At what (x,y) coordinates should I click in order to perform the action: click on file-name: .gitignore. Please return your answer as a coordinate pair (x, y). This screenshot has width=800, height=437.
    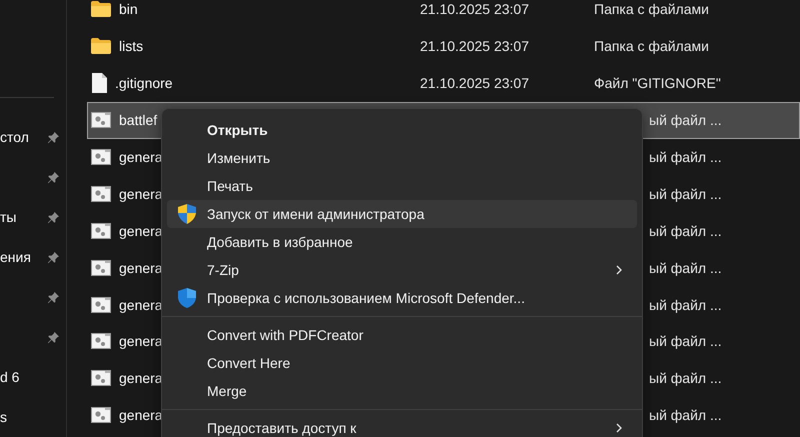
    Looking at the image, I should click on (144, 83).